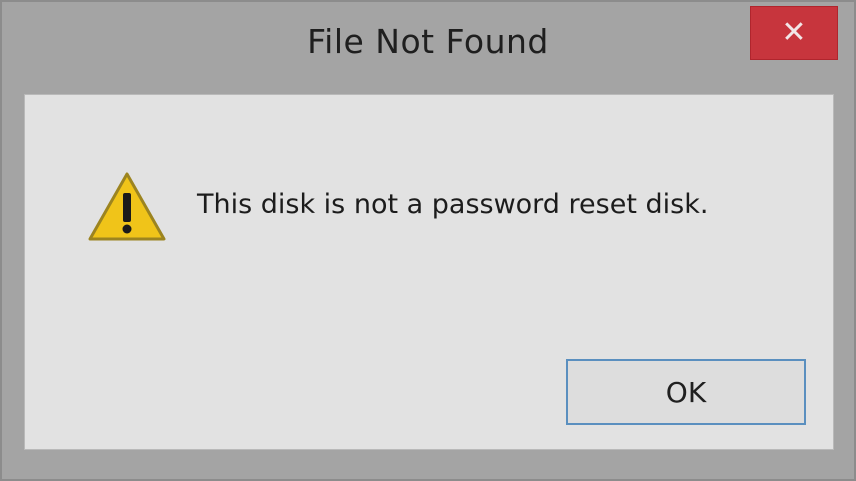 The image size is (856, 481). What do you see at coordinates (453, 204) in the screenshot?
I see `dialog-message: This disk is not a password reset disk.` at bounding box center [453, 204].